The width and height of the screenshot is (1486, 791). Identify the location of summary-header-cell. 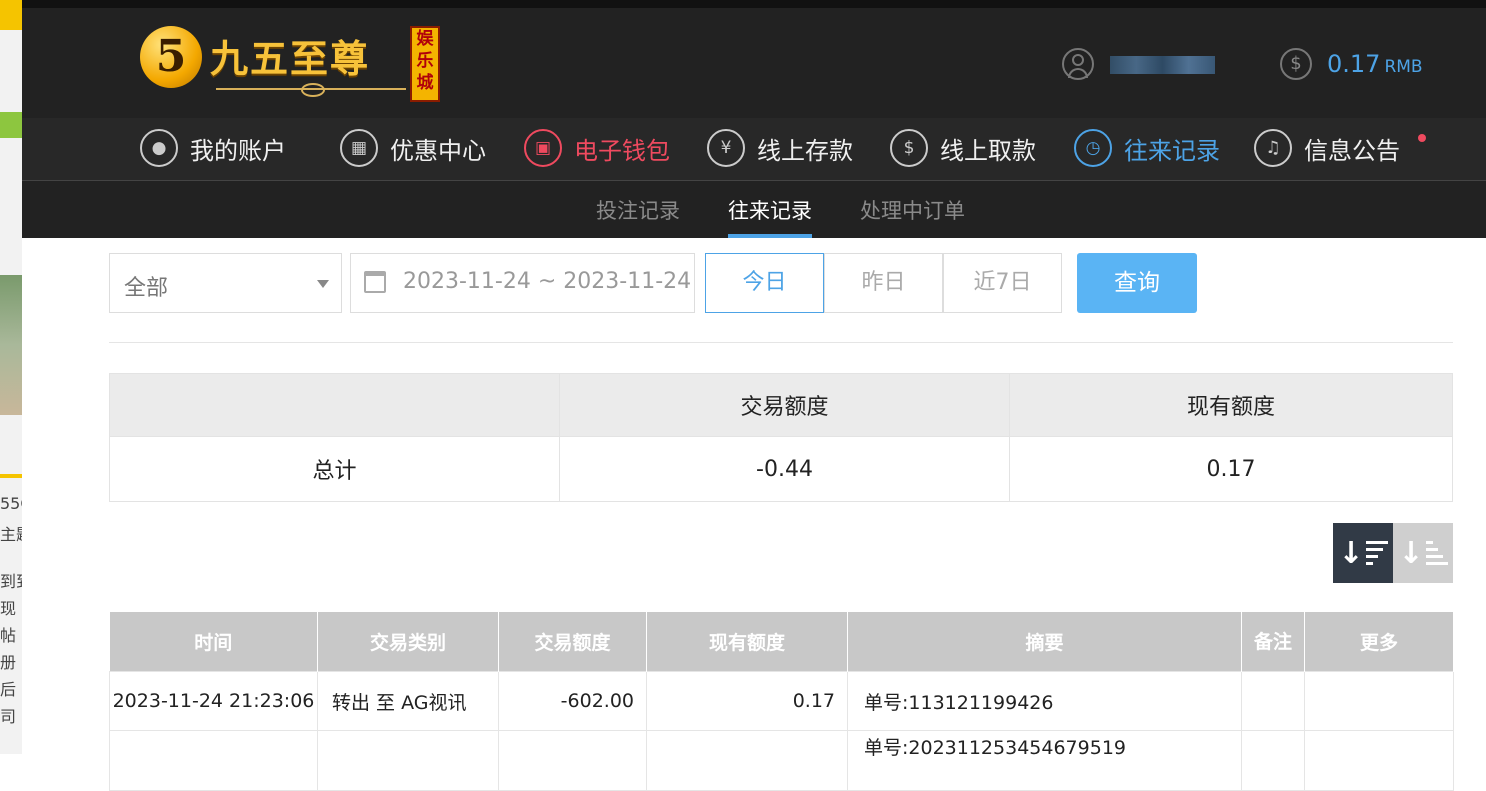
(334, 405).